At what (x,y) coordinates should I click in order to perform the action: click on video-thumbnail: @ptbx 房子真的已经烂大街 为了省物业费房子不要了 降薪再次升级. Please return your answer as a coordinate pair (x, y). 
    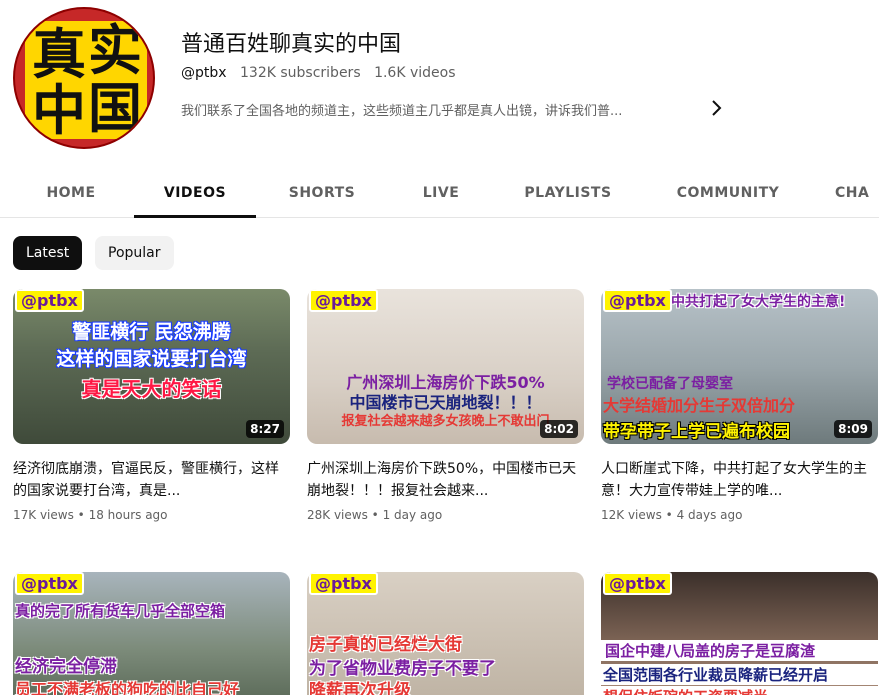
    Looking at the image, I should click on (445, 633).